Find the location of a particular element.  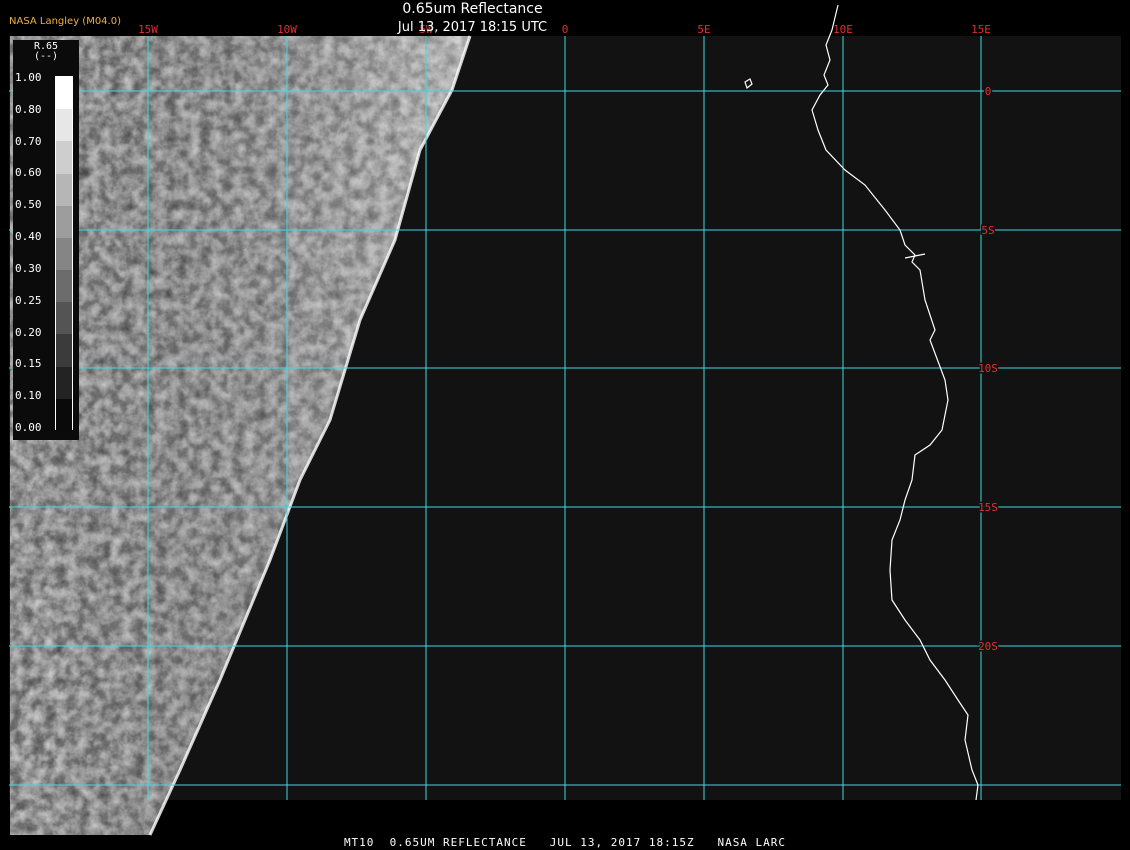

legend-label: R.65 (--) is located at coordinates (46, 51).